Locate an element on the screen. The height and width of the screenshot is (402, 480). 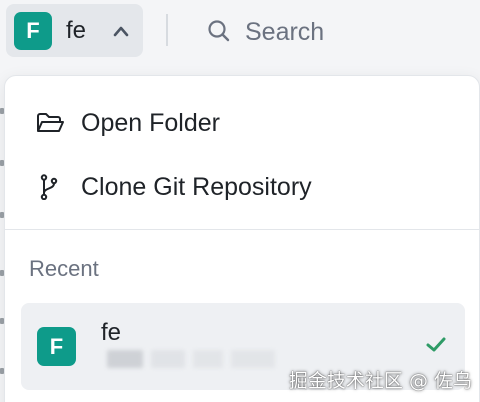
project-switcher-button: F fe is located at coordinates (74, 30).